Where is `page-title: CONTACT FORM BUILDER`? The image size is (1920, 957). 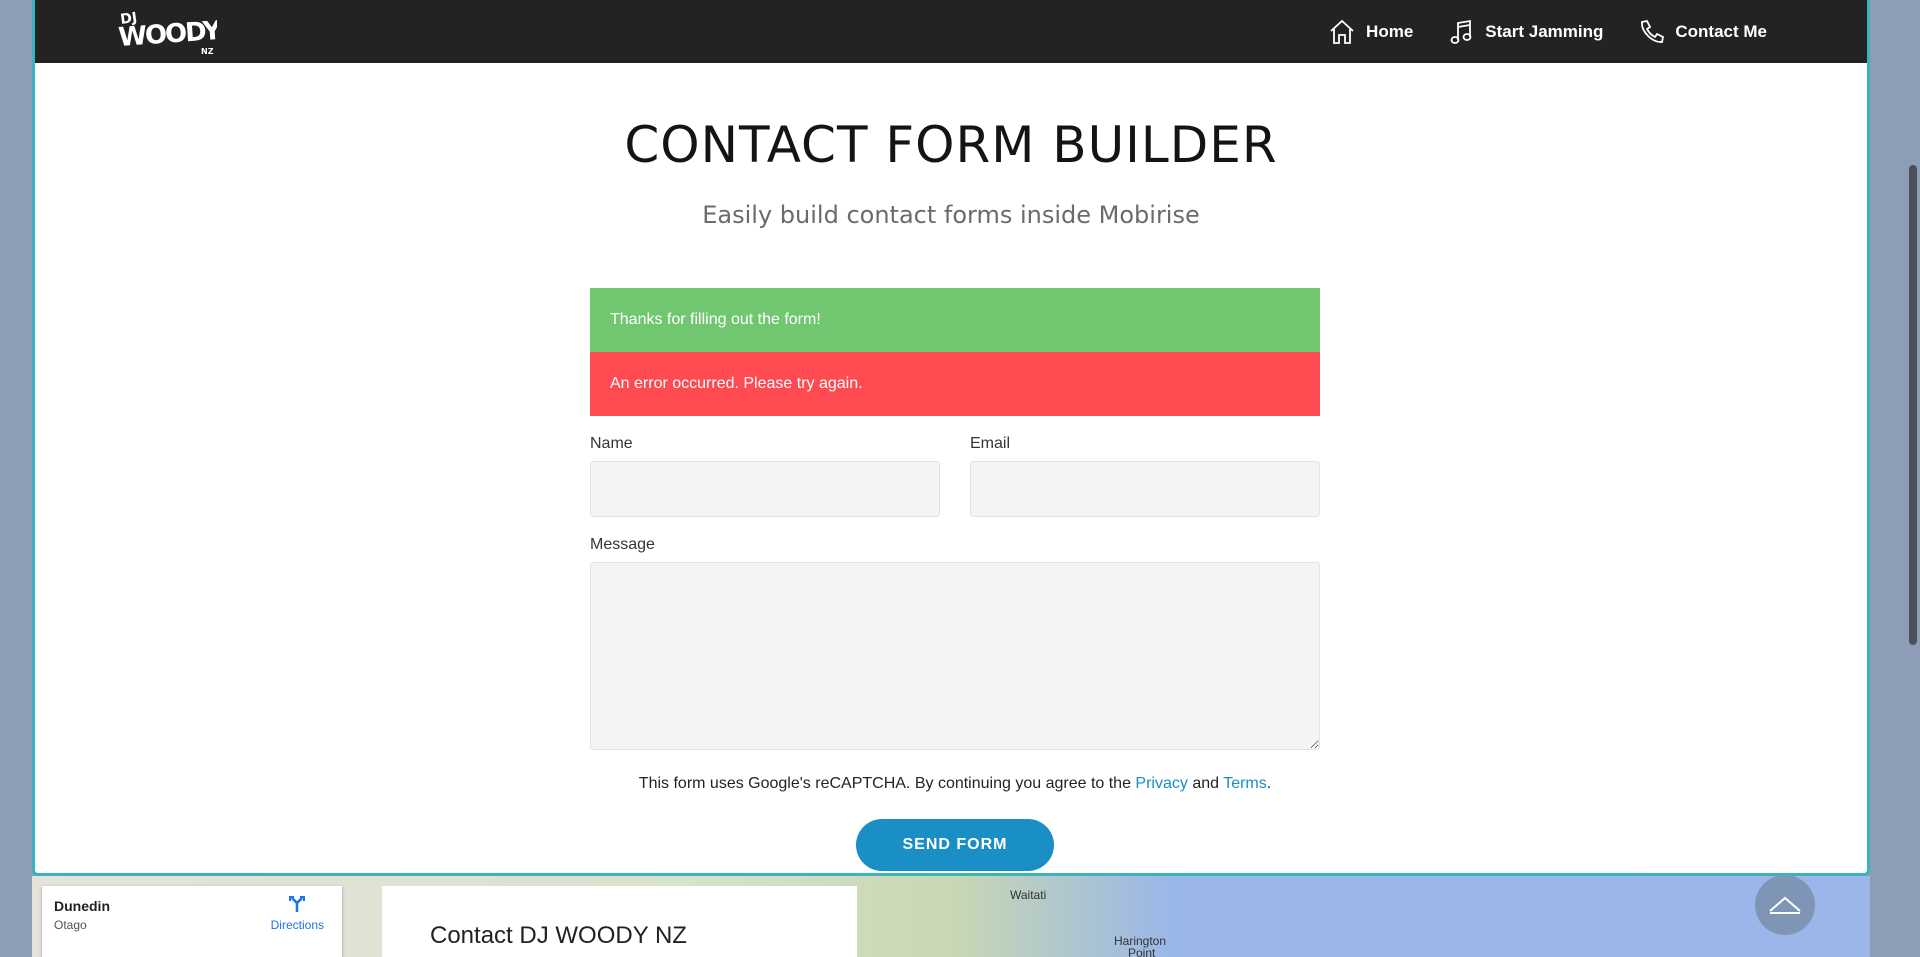 page-title: CONTACT FORM BUILDER is located at coordinates (951, 145).